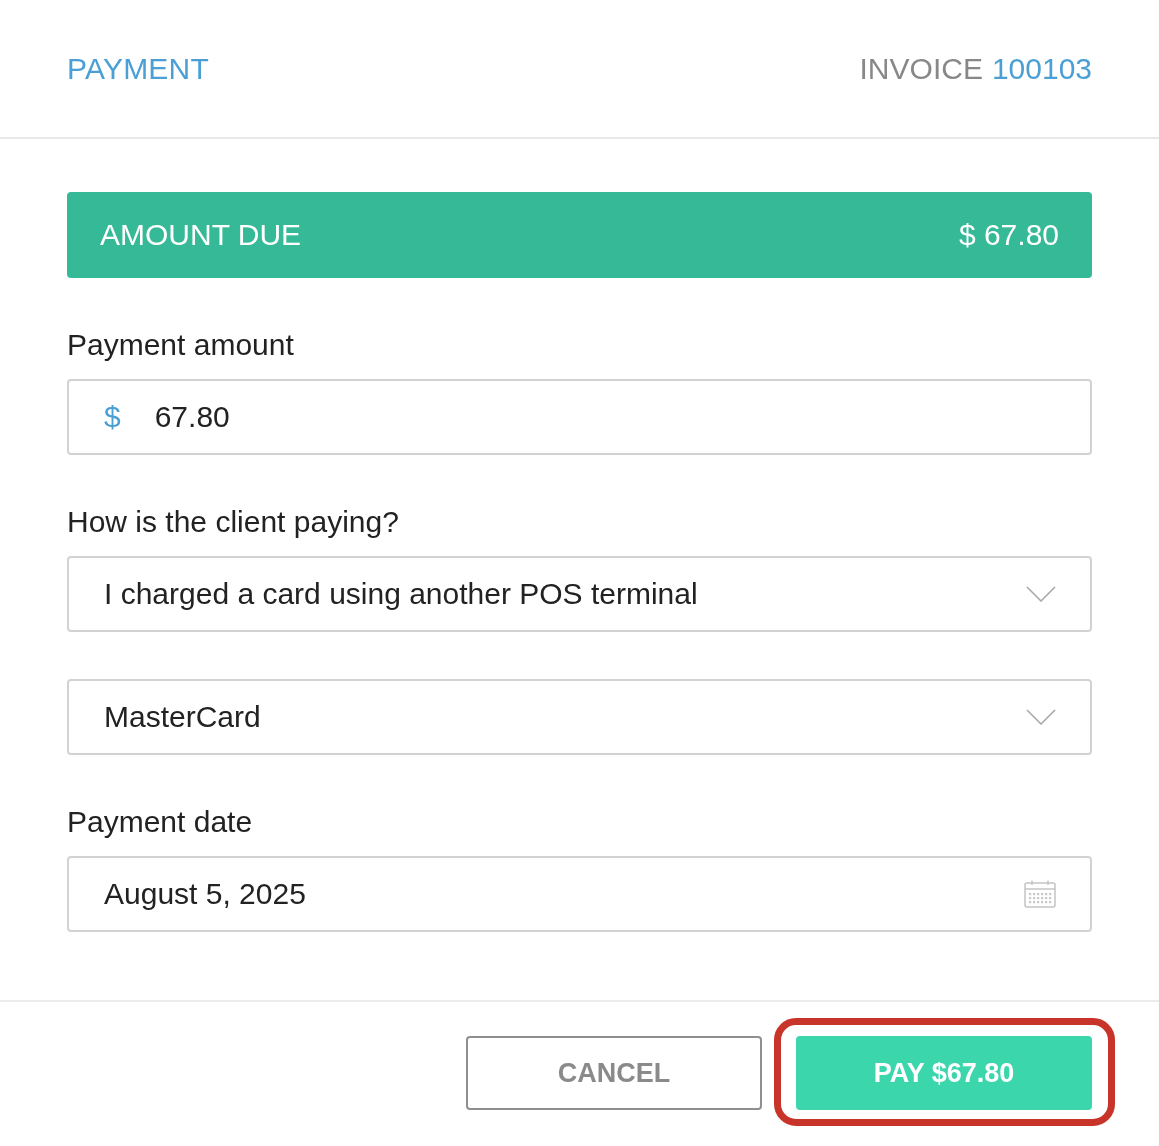 This screenshot has width=1159, height=1146. I want to click on currency-symbol: $, so click(112, 417).